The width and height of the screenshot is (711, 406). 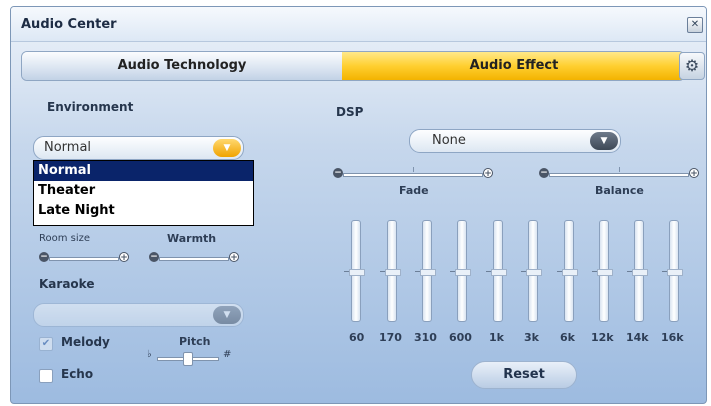 I want to click on dsp-select: None ▼, so click(x=515, y=141).